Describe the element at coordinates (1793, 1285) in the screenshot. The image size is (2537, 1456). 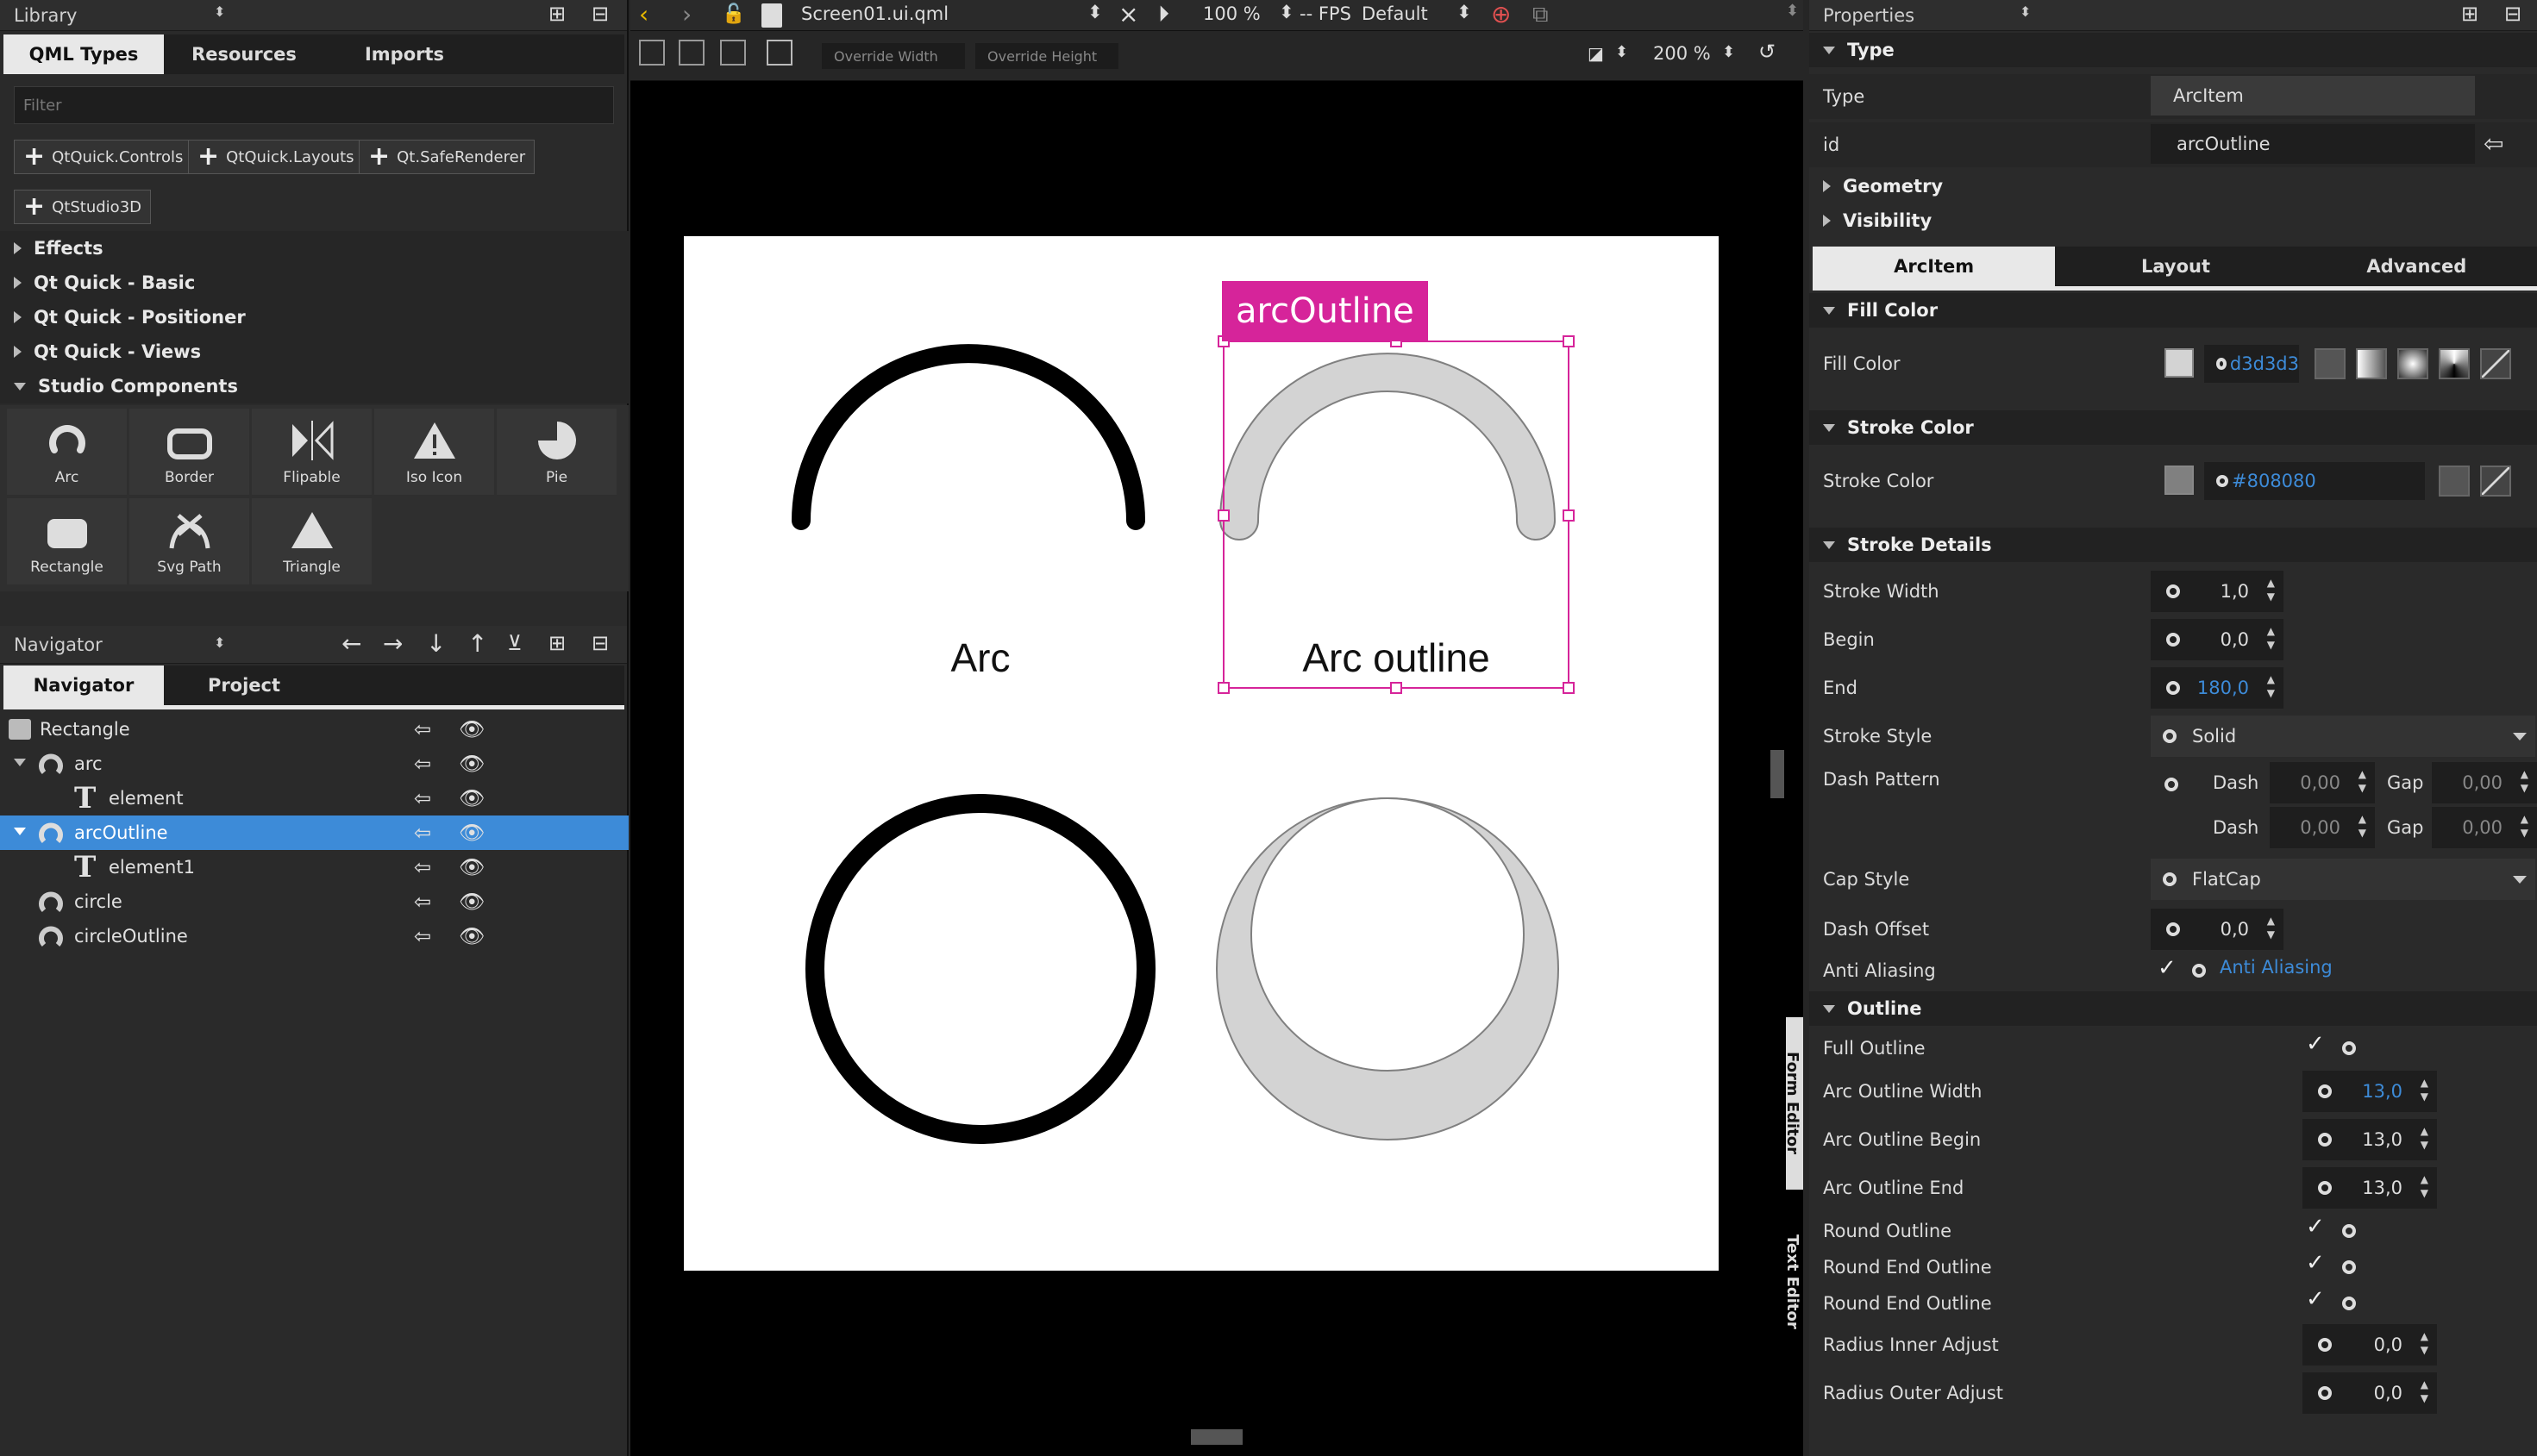
I see `side-tab-text-editor: Text Editor` at that location.